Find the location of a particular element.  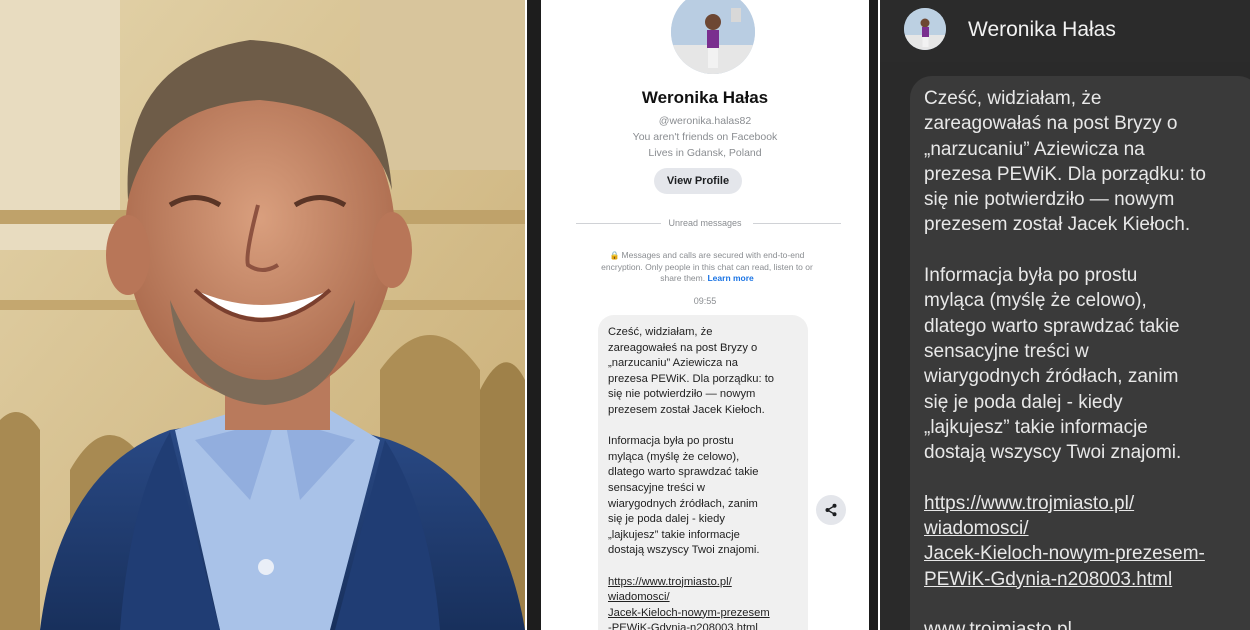

learn-more-link: Learn more is located at coordinates (730, 278).